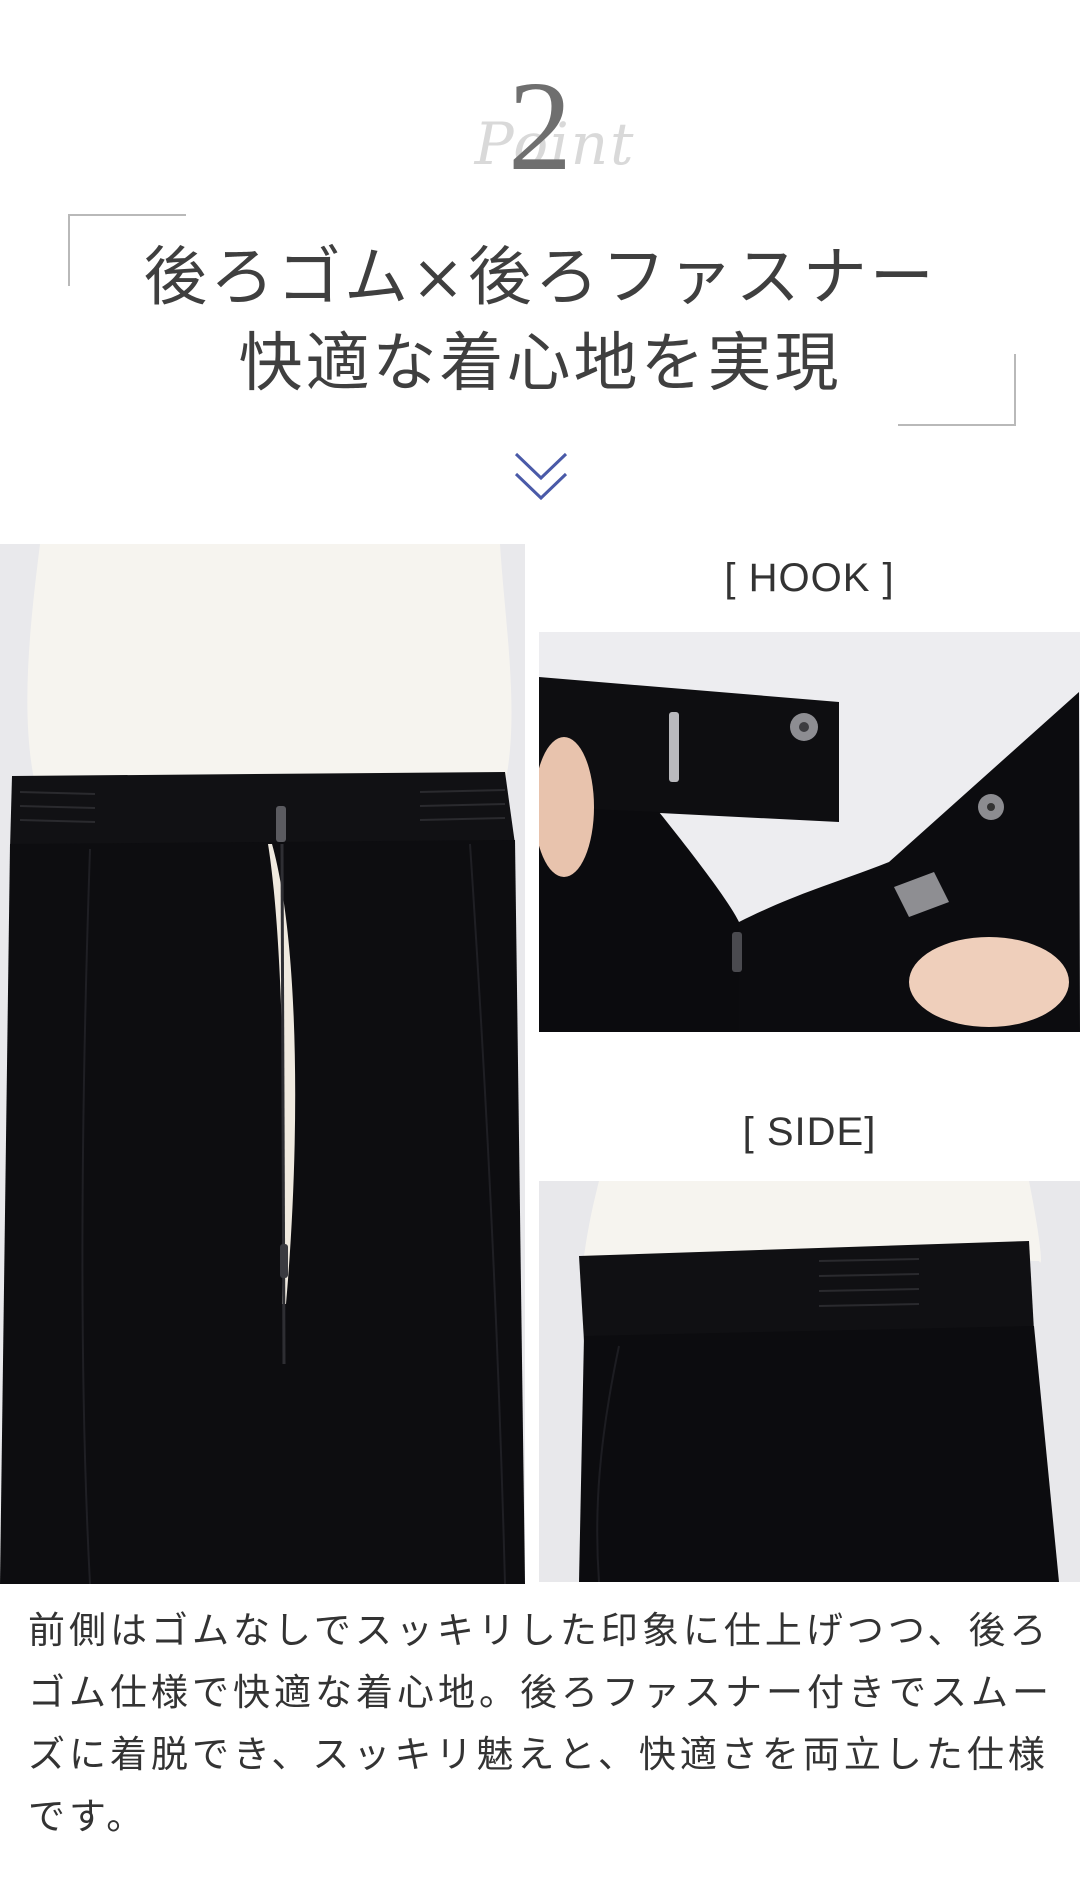  What do you see at coordinates (541, 476) in the screenshot?
I see `double-chevron-down-icon` at bounding box center [541, 476].